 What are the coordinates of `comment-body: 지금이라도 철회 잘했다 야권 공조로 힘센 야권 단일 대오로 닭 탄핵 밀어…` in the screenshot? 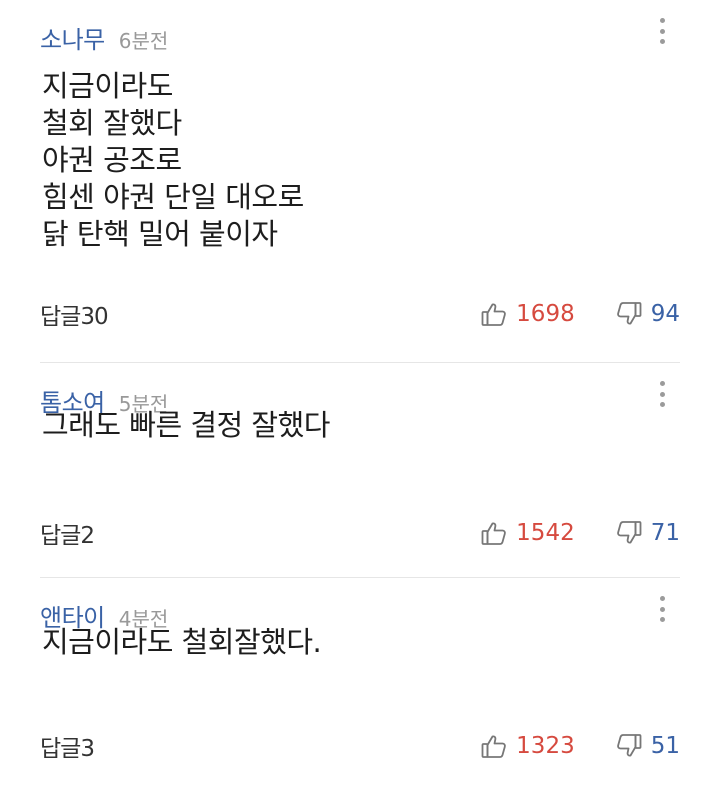 It's located at (173, 160).